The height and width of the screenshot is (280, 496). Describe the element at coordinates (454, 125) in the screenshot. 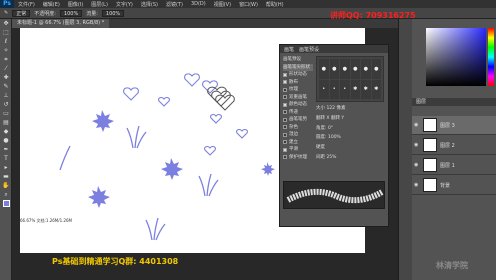

I see `layer-row: ◉ 图层 3` at that location.